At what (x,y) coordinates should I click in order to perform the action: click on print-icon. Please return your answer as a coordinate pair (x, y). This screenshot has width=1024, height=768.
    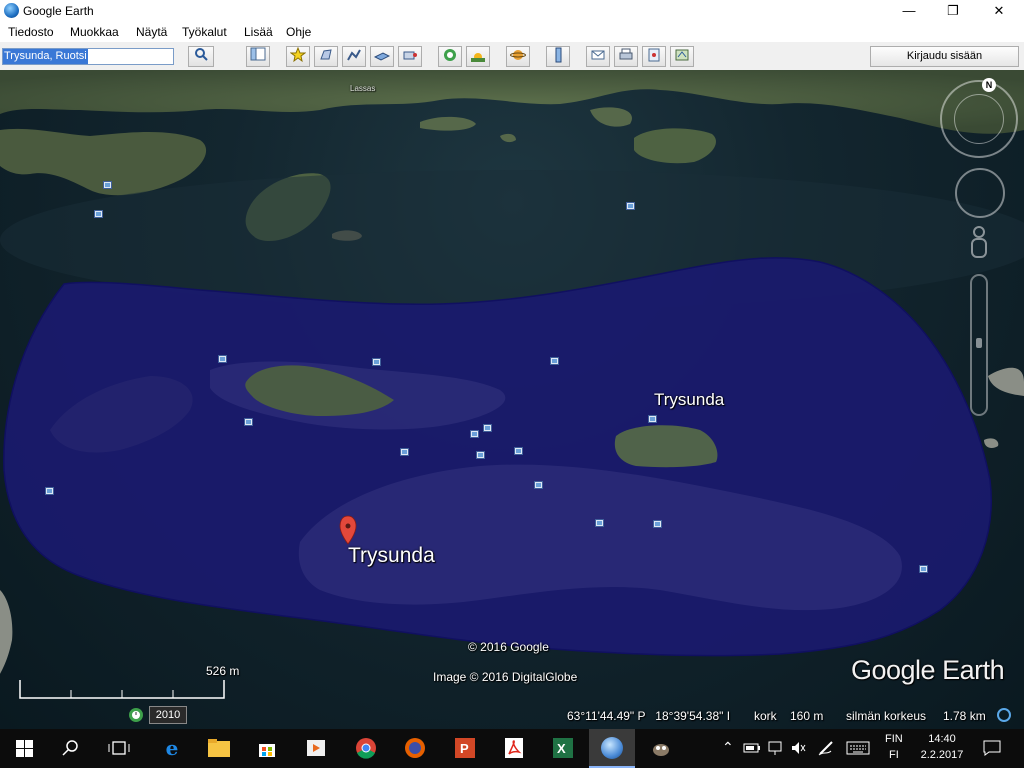
    Looking at the image, I should click on (626, 56).